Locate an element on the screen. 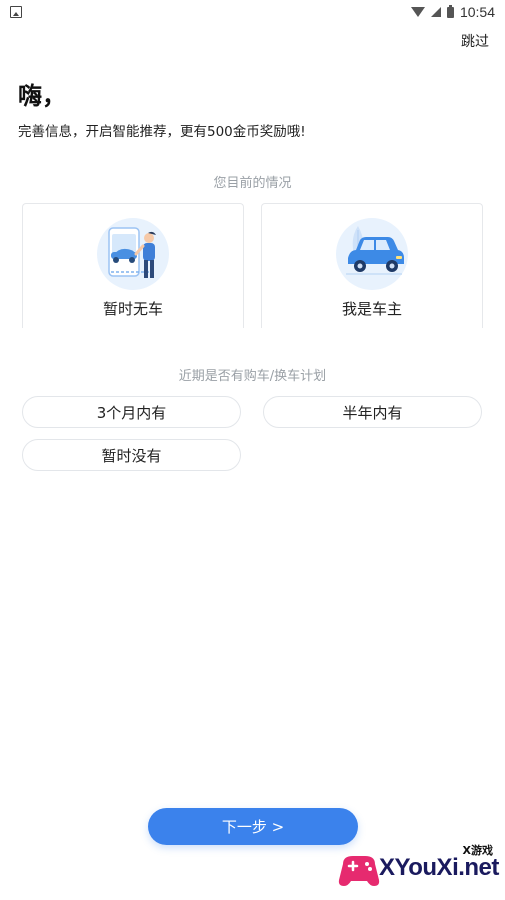 The image size is (505, 900). option-card-no-car: 暂时无车 is located at coordinates (133, 265).